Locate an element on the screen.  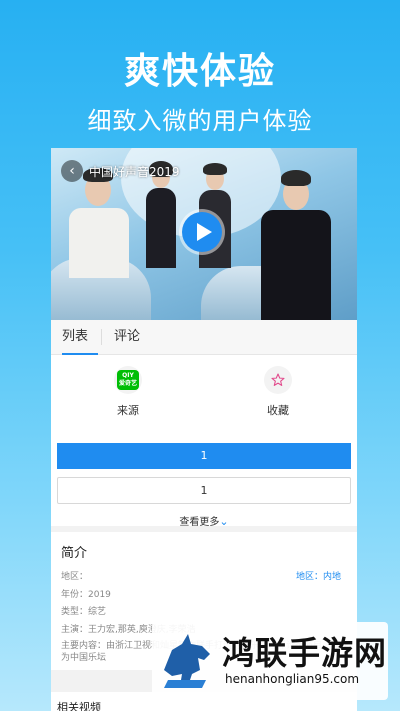
section-divider is located at coordinates (204, 529).